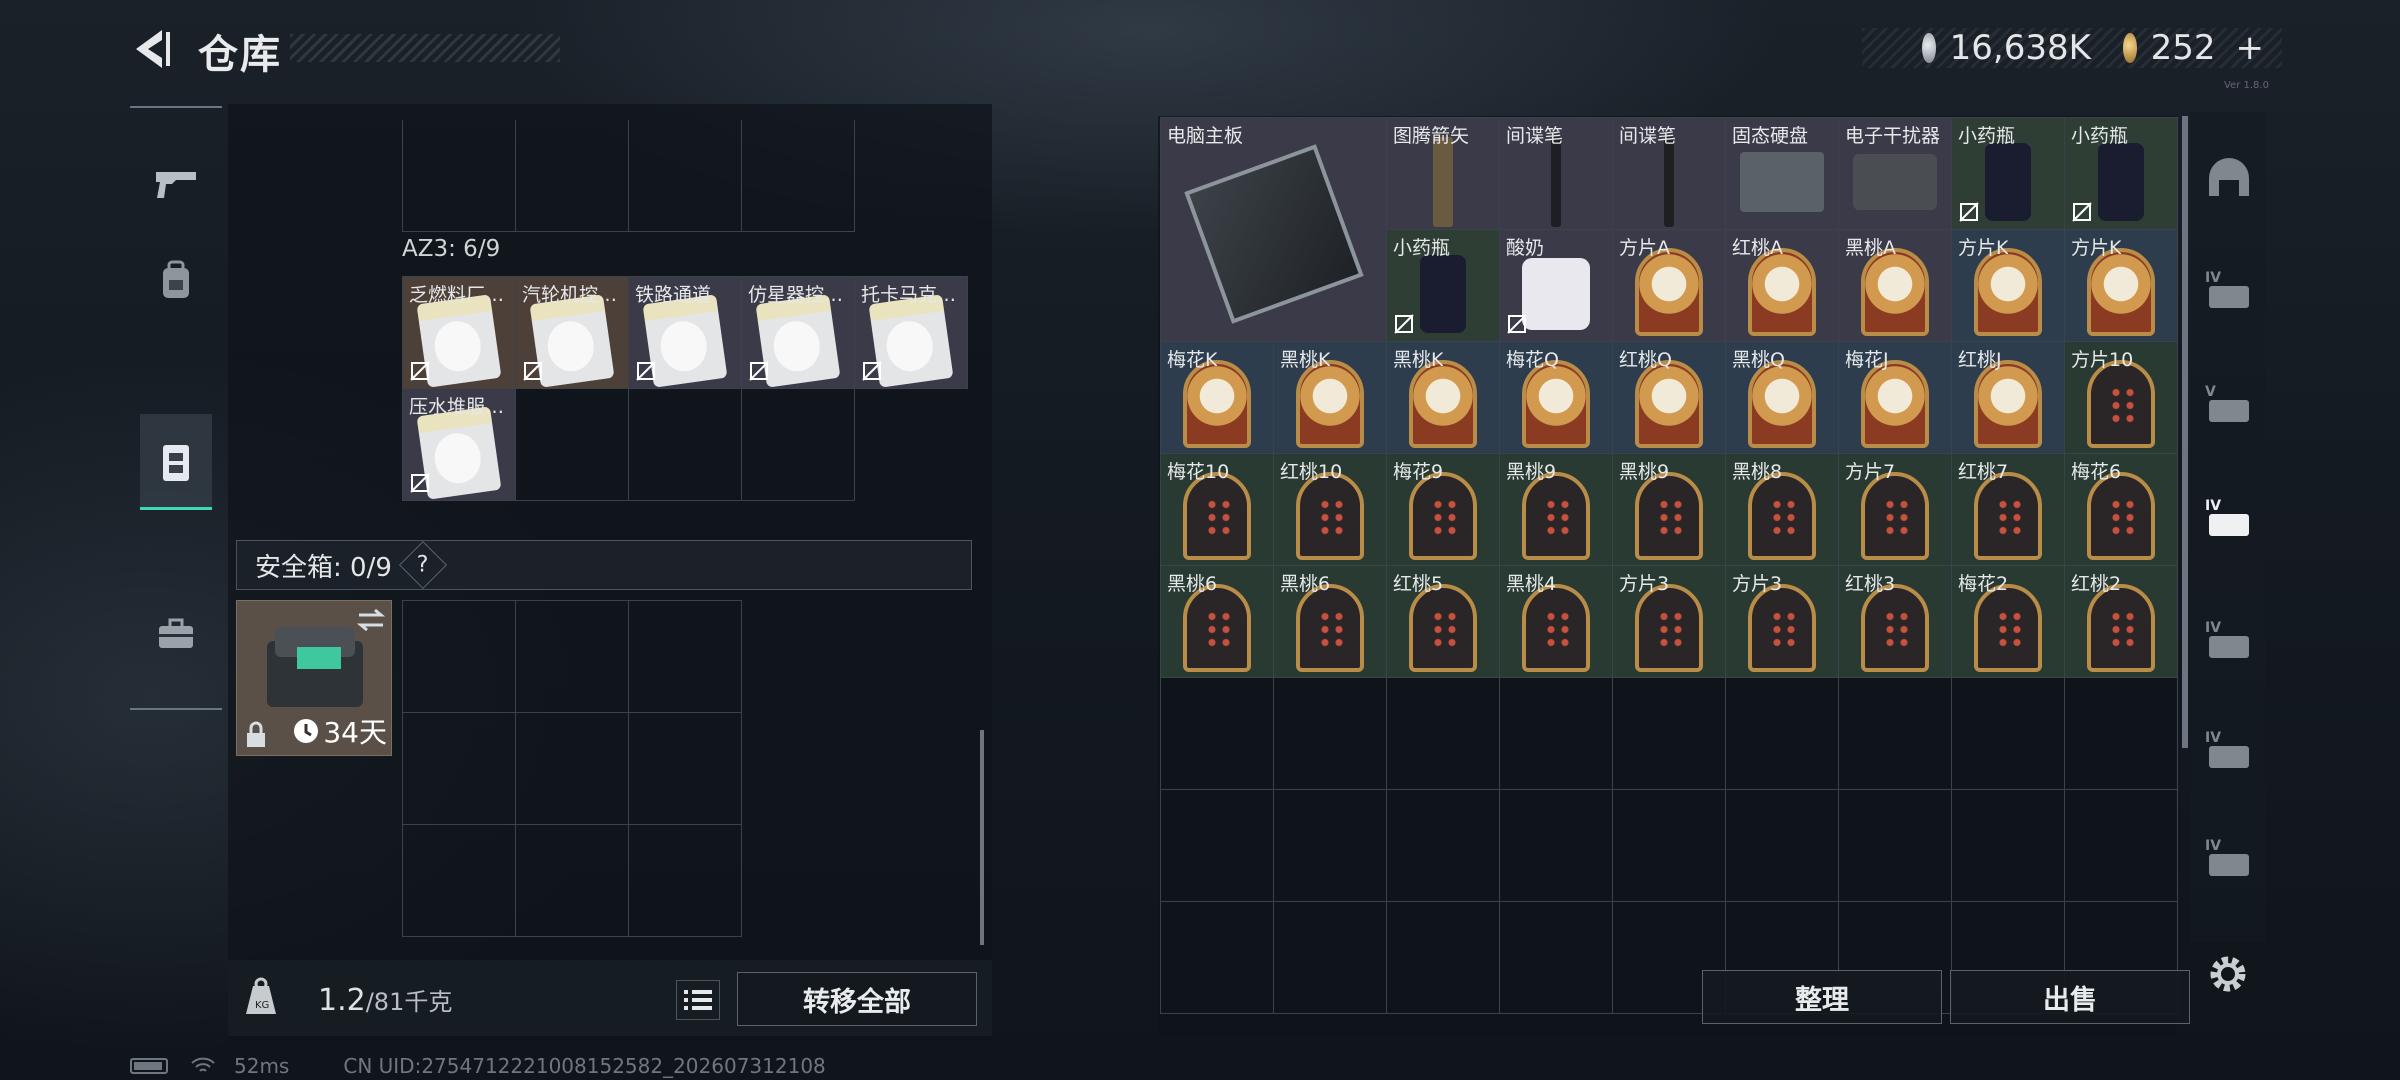 This screenshot has width=2400, height=1080. What do you see at coordinates (1895, 622) in the screenshot?
I see `stash-item: 红桃3` at bounding box center [1895, 622].